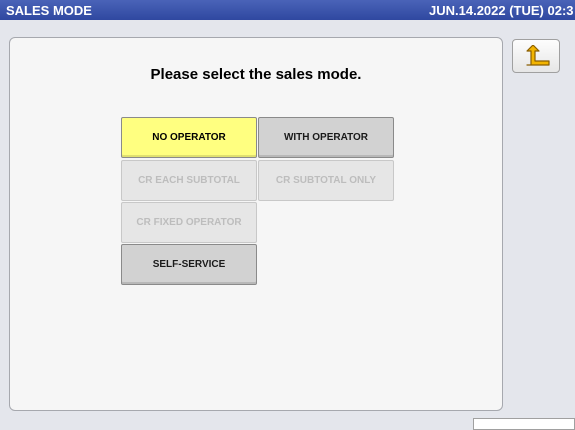  I want to click on title-bar: SALES MODE JUN.14.2022 (TUE) 02:3, so click(287, 10).